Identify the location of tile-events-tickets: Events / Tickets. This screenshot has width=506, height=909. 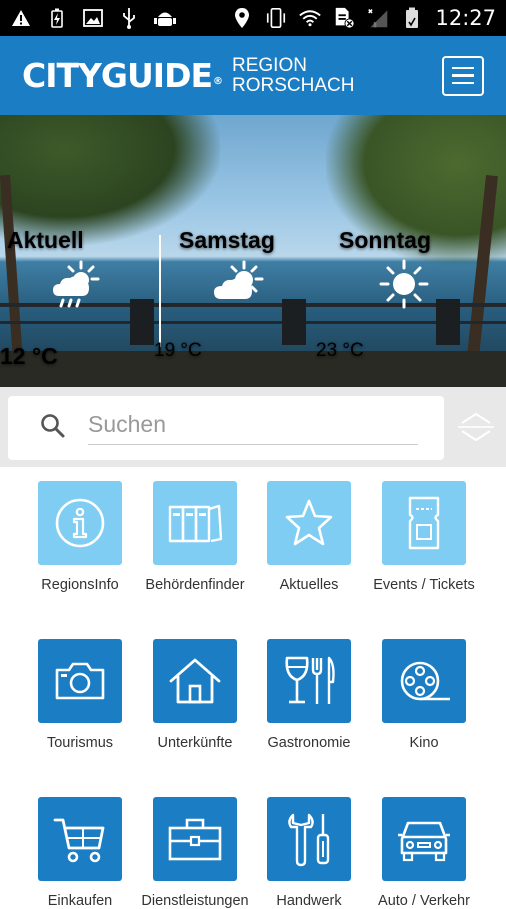
(424, 537).